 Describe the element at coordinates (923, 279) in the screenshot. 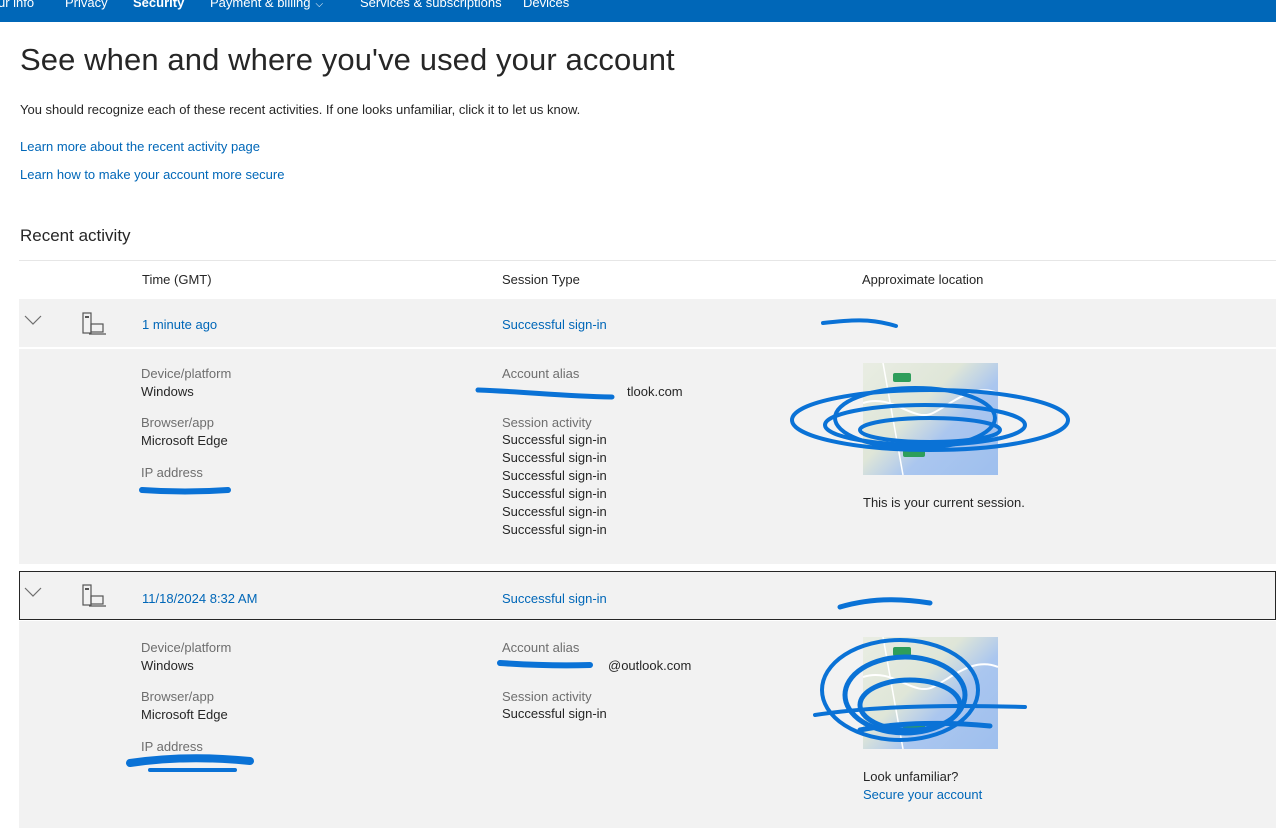

I see `col-header-location: Approximate location` at that location.